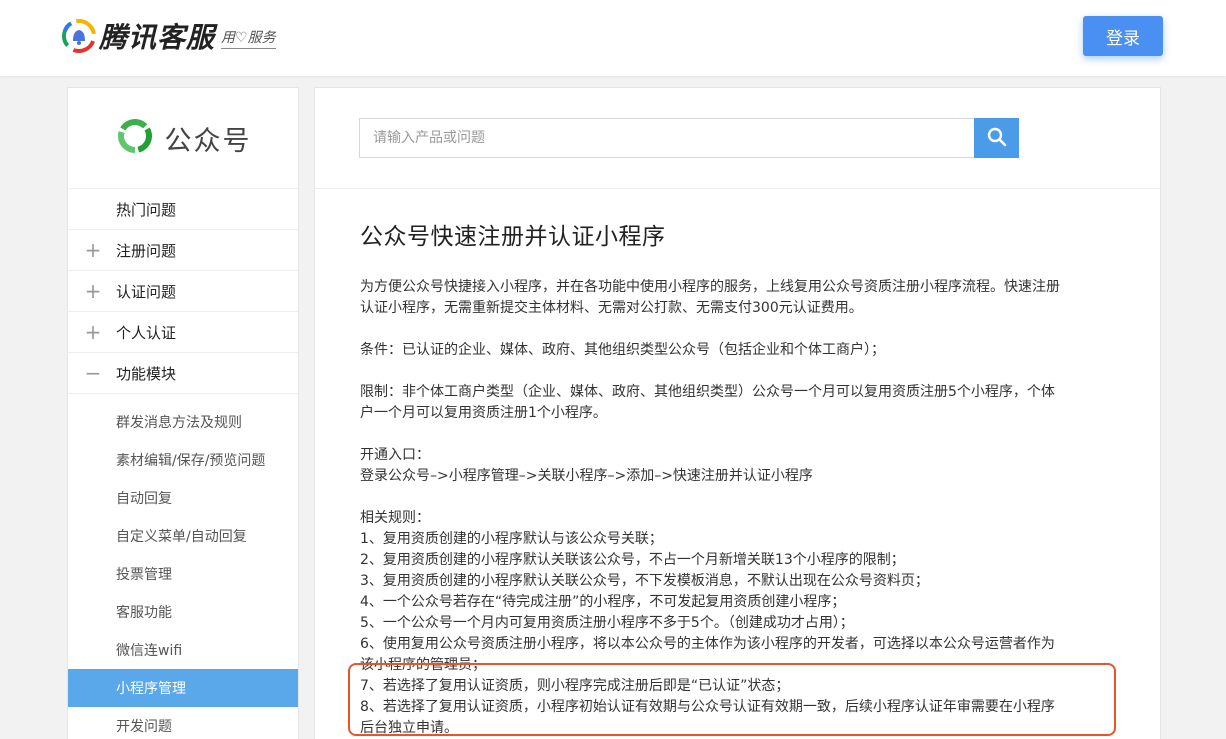 This screenshot has height=739, width=1226. What do you see at coordinates (183, 373) in the screenshot?
I see `sidebar-item-function-modules: − 功能模块` at bounding box center [183, 373].